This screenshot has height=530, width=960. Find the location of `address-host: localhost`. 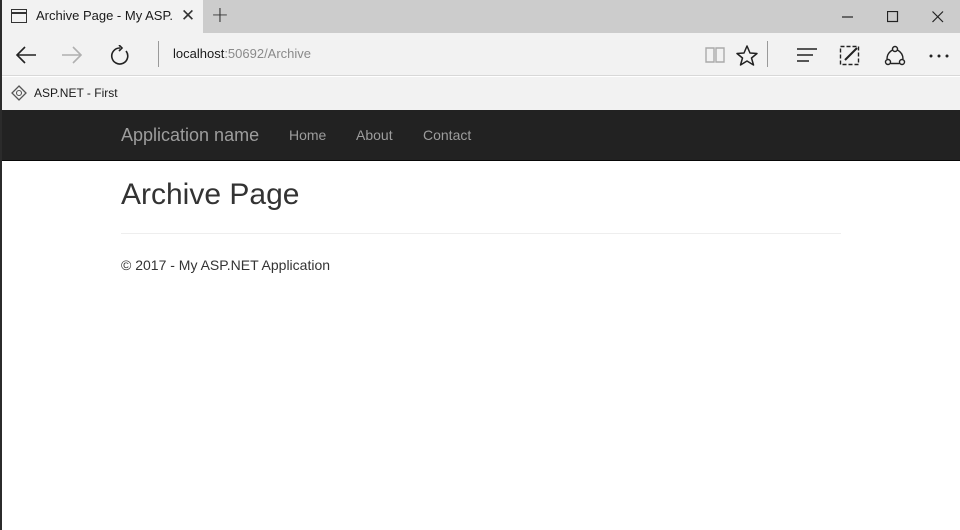

address-host: localhost is located at coordinates (199, 53).